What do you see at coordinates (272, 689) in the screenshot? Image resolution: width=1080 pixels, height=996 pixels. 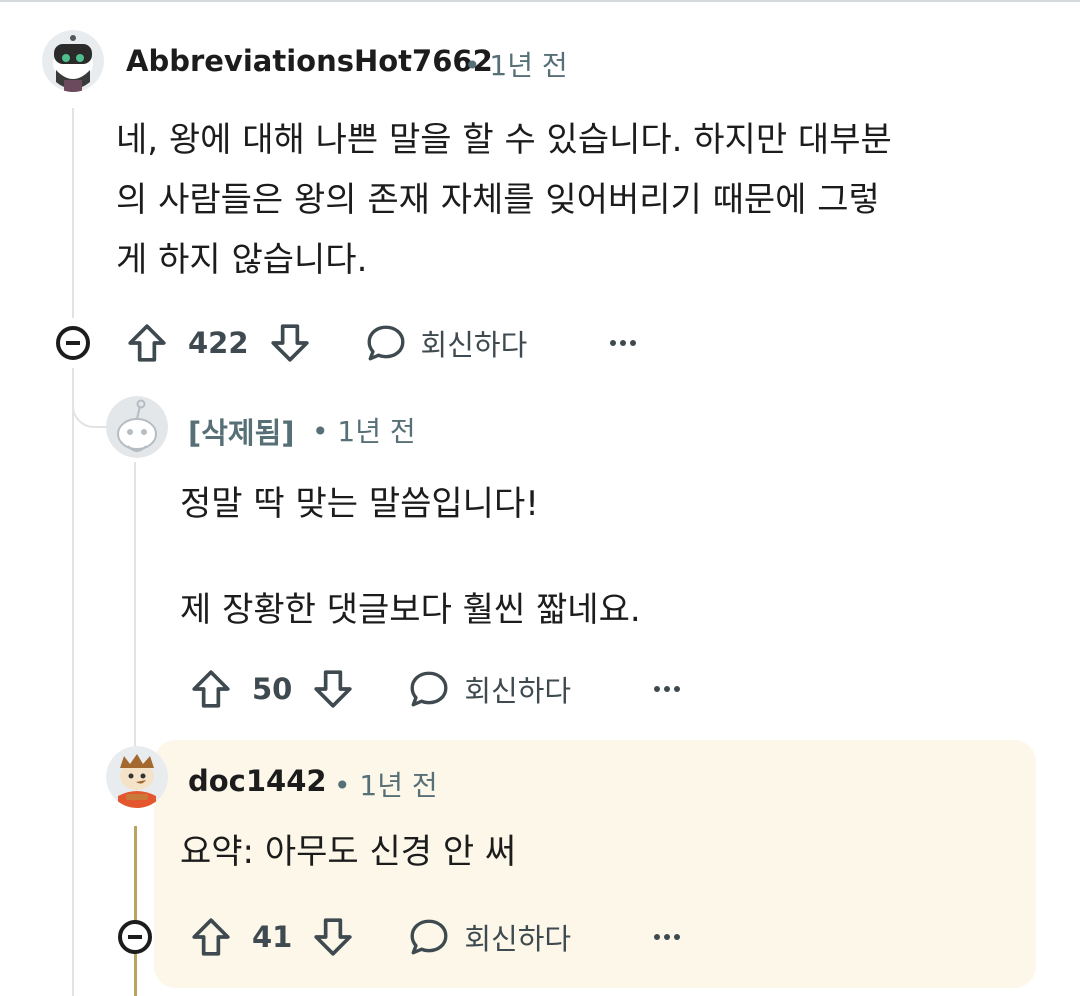 I see `vote-count: 50` at bounding box center [272, 689].